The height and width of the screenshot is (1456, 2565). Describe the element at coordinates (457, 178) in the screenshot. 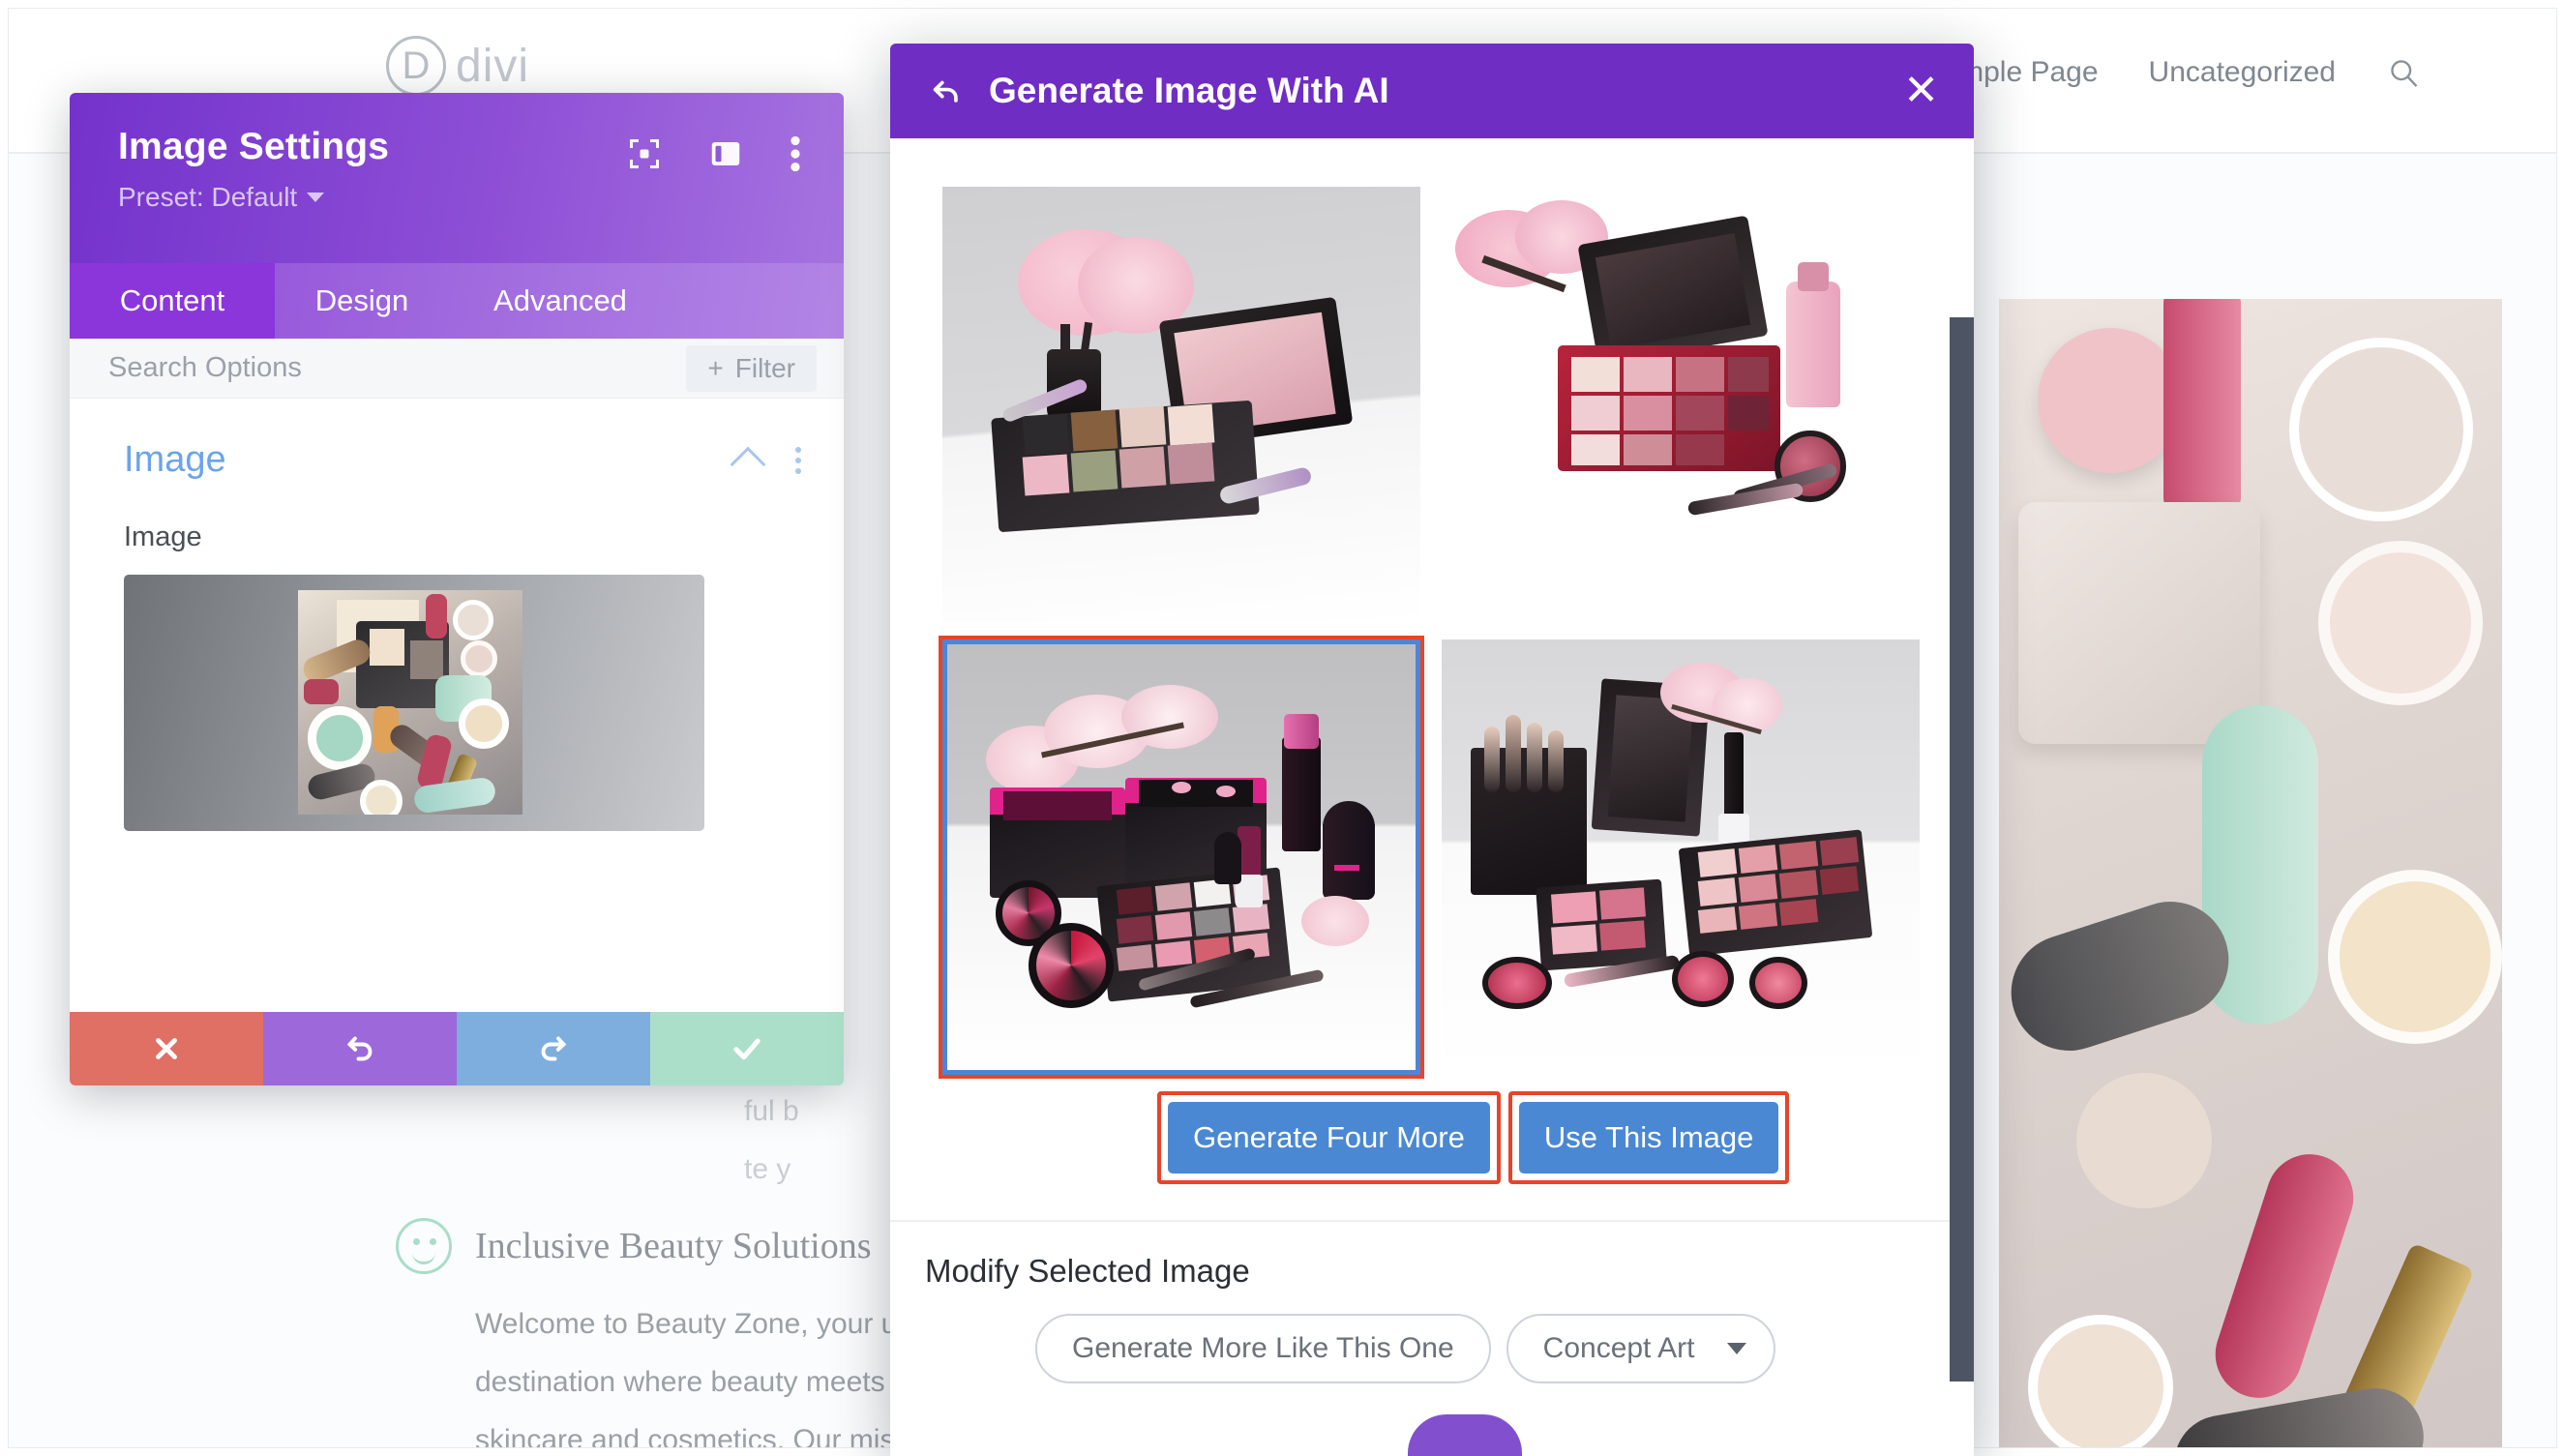

I see `image-settings-header: Image Settings Preset: Default` at that location.